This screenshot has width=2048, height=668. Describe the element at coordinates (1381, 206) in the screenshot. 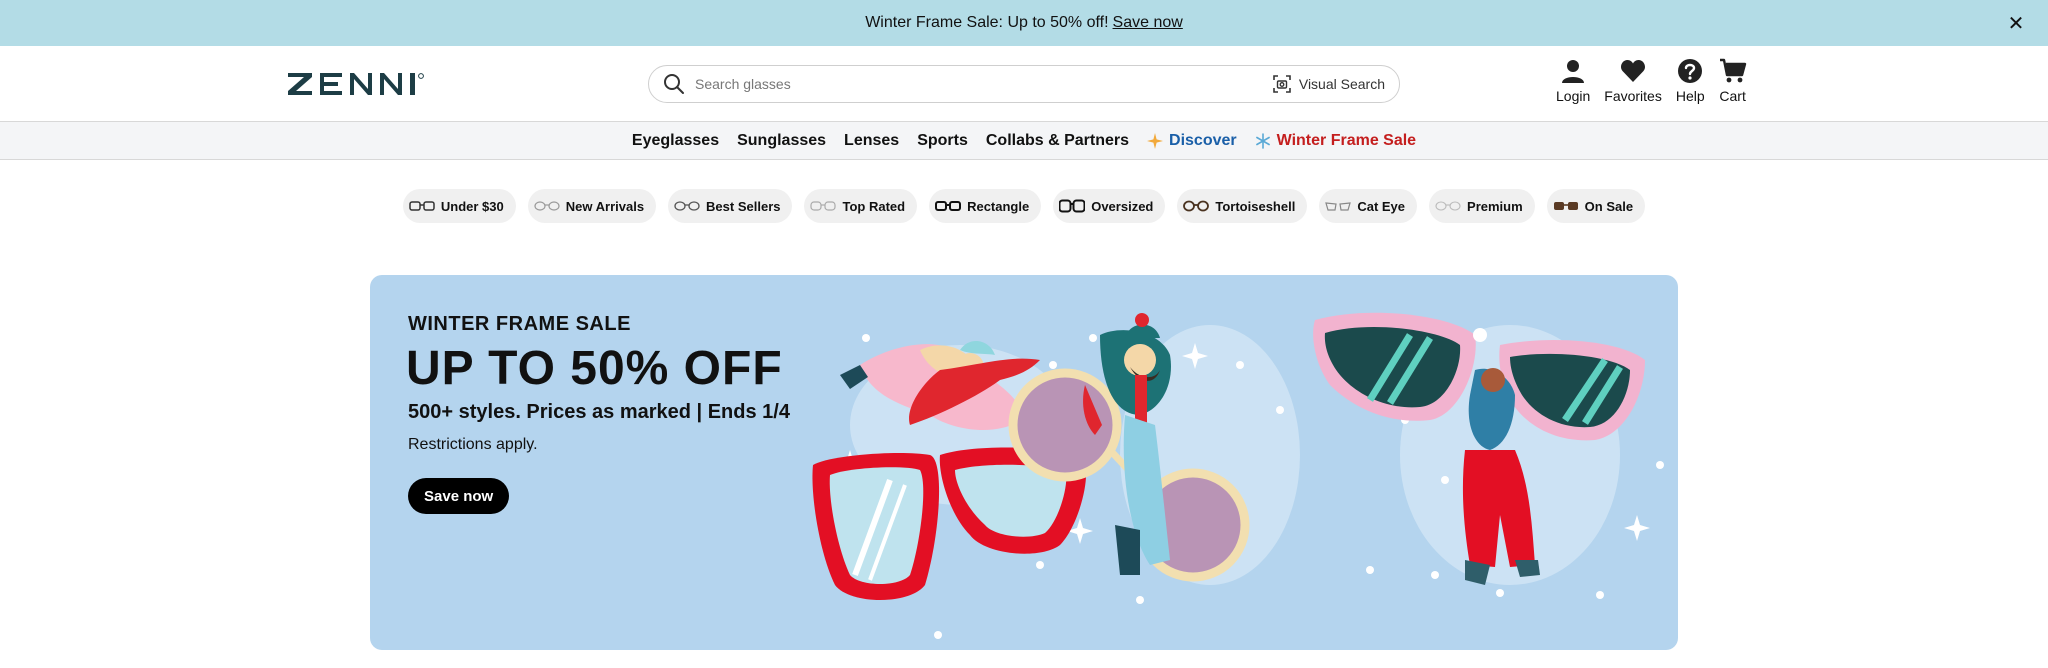

I see `chip-label: Cat Eye` at that location.